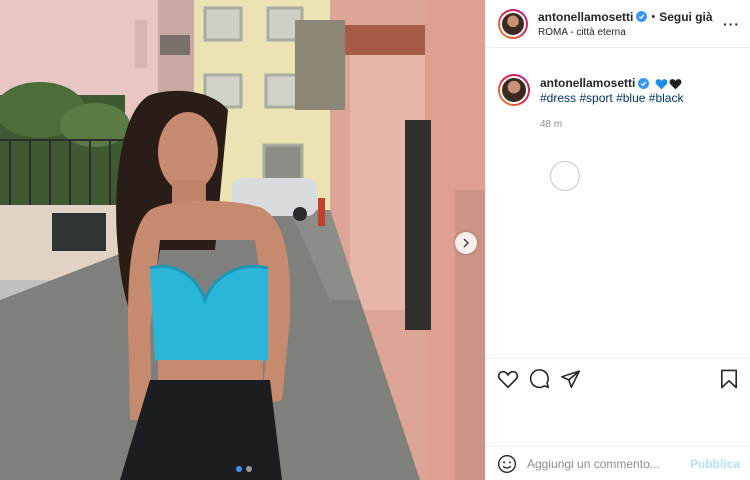  I want to click on hashtag-link: #sport, so click(595, 98).